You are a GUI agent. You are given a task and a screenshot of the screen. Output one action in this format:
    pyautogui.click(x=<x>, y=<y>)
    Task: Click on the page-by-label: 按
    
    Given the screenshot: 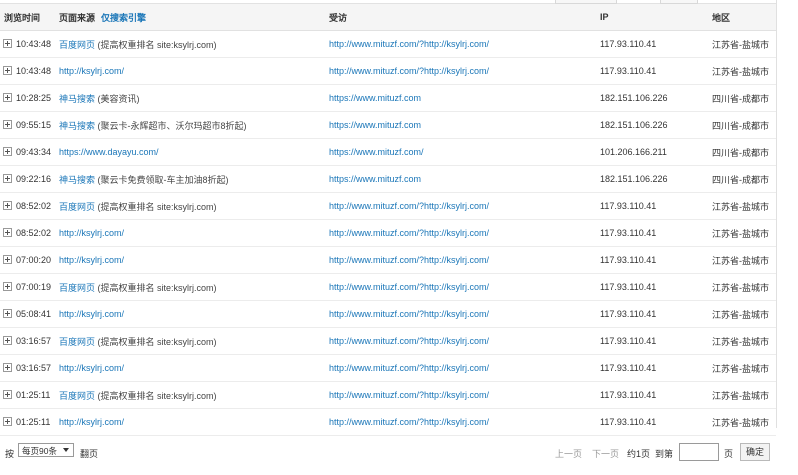 What is the action you would take?
    pyautogui.click(x=10, y=454)
    